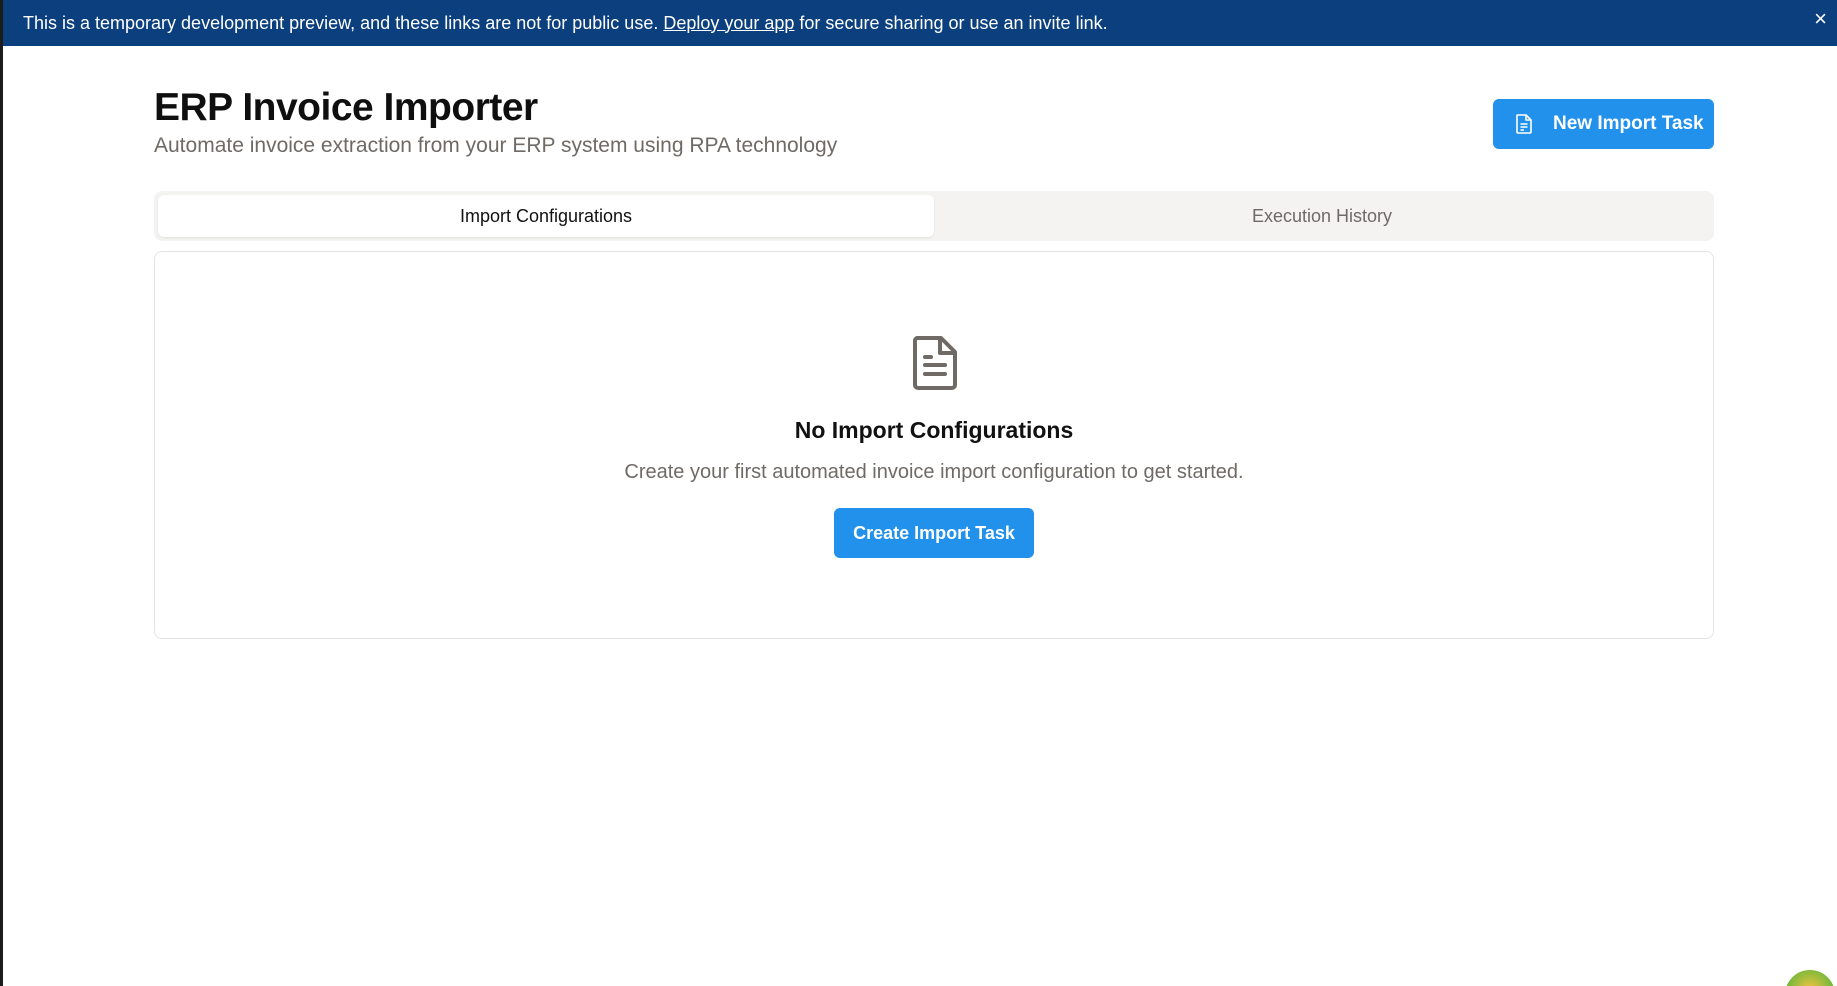 This screenshot has width=1837, height=986. I want to click on new-import-task-button: New Import Task, so click(1603, 124).